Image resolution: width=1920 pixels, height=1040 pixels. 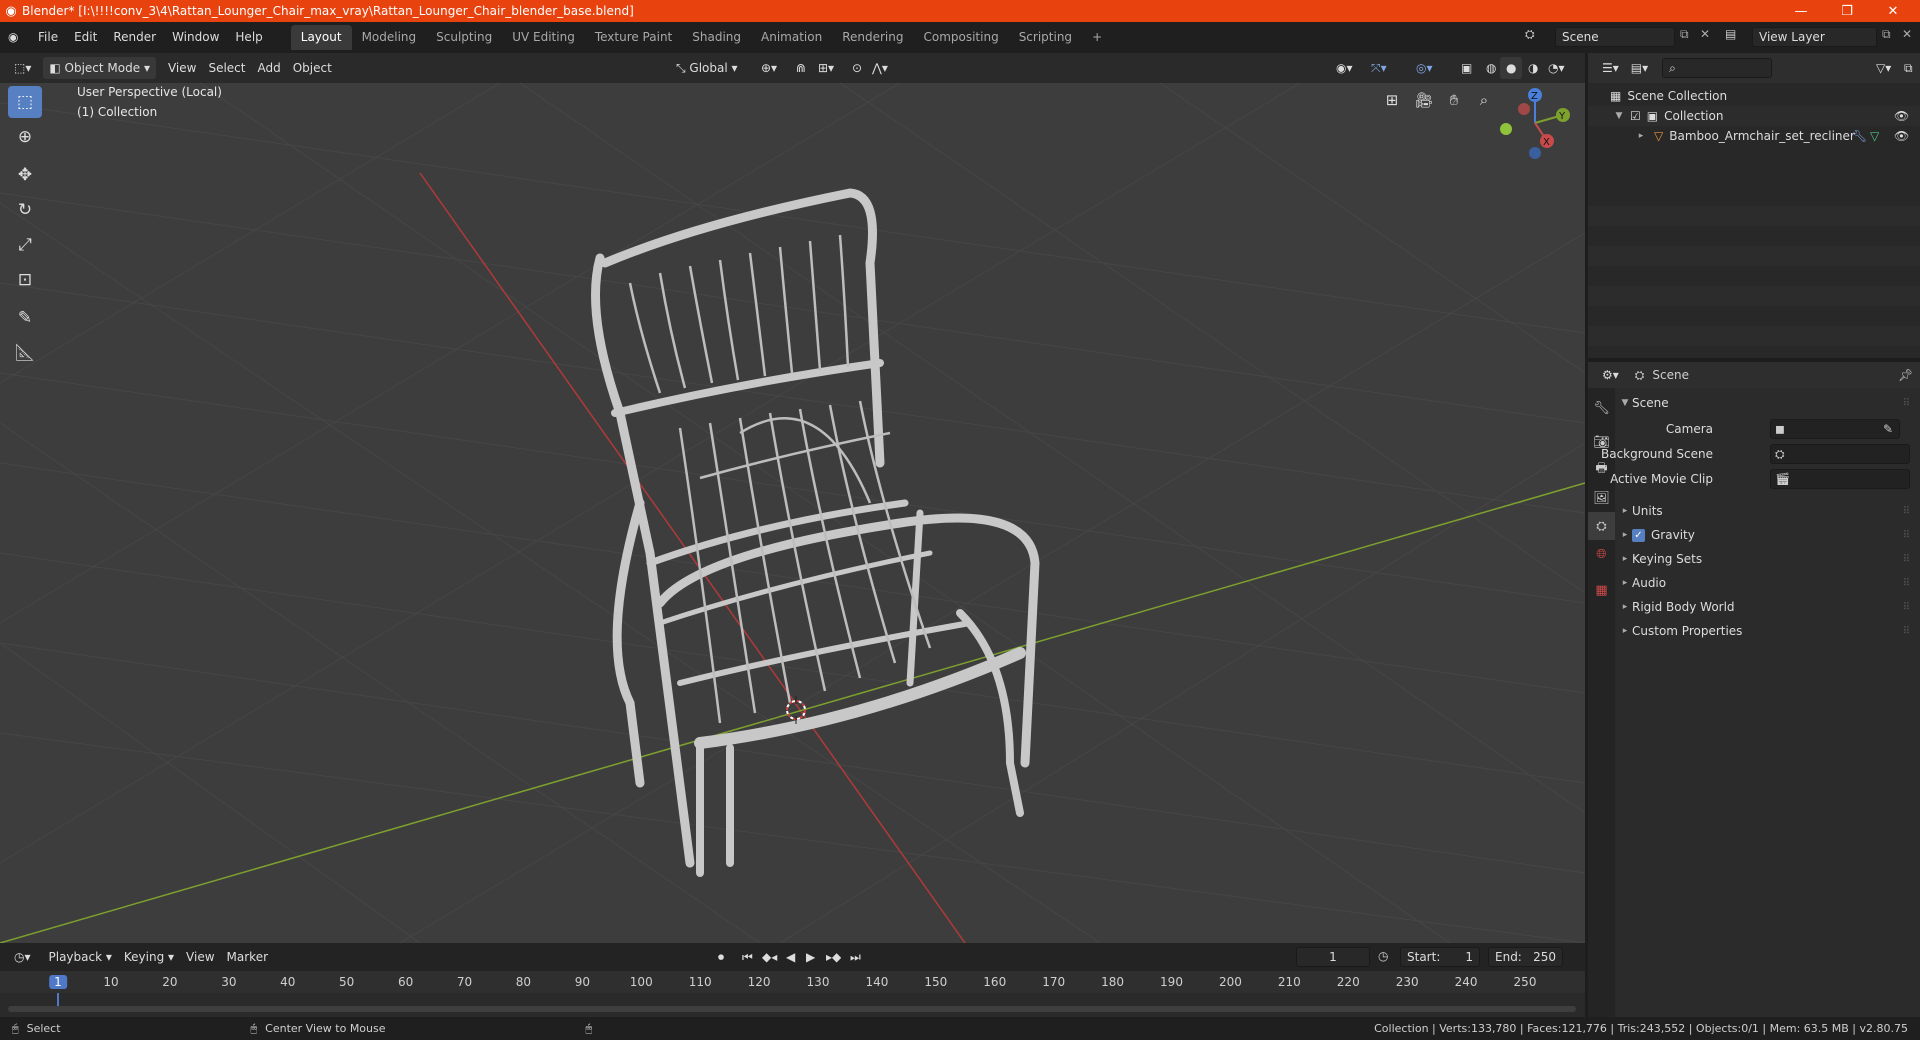 What do you see at coordinates (1601, 554) in the screenshot?
I see `world-tab-icon: 🌐︎` at bounding box center [1601, 554].